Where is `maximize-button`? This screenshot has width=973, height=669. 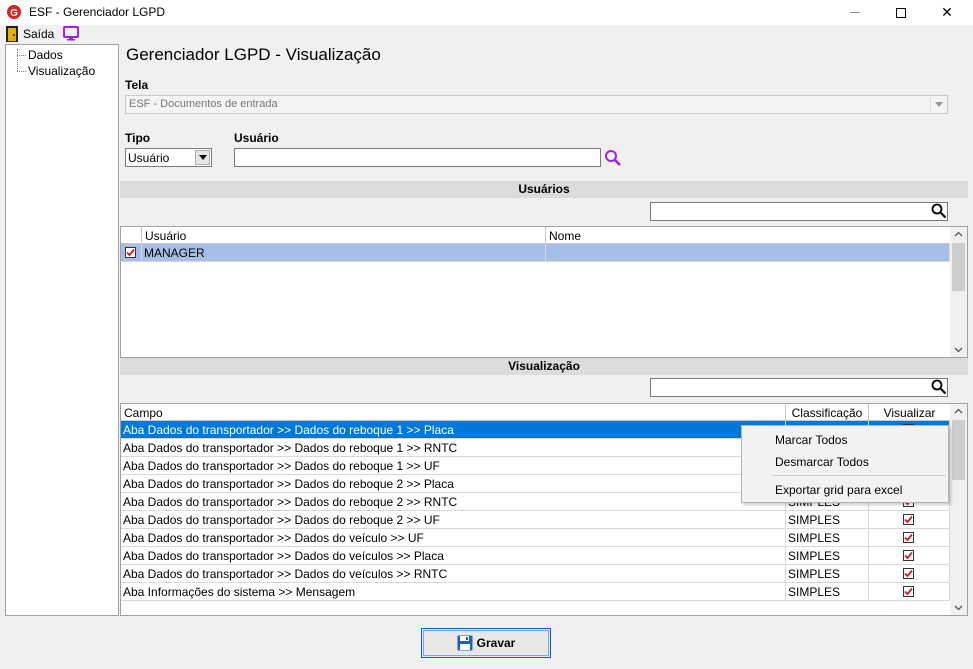 maximize-button is located at coordinates (901, 12).